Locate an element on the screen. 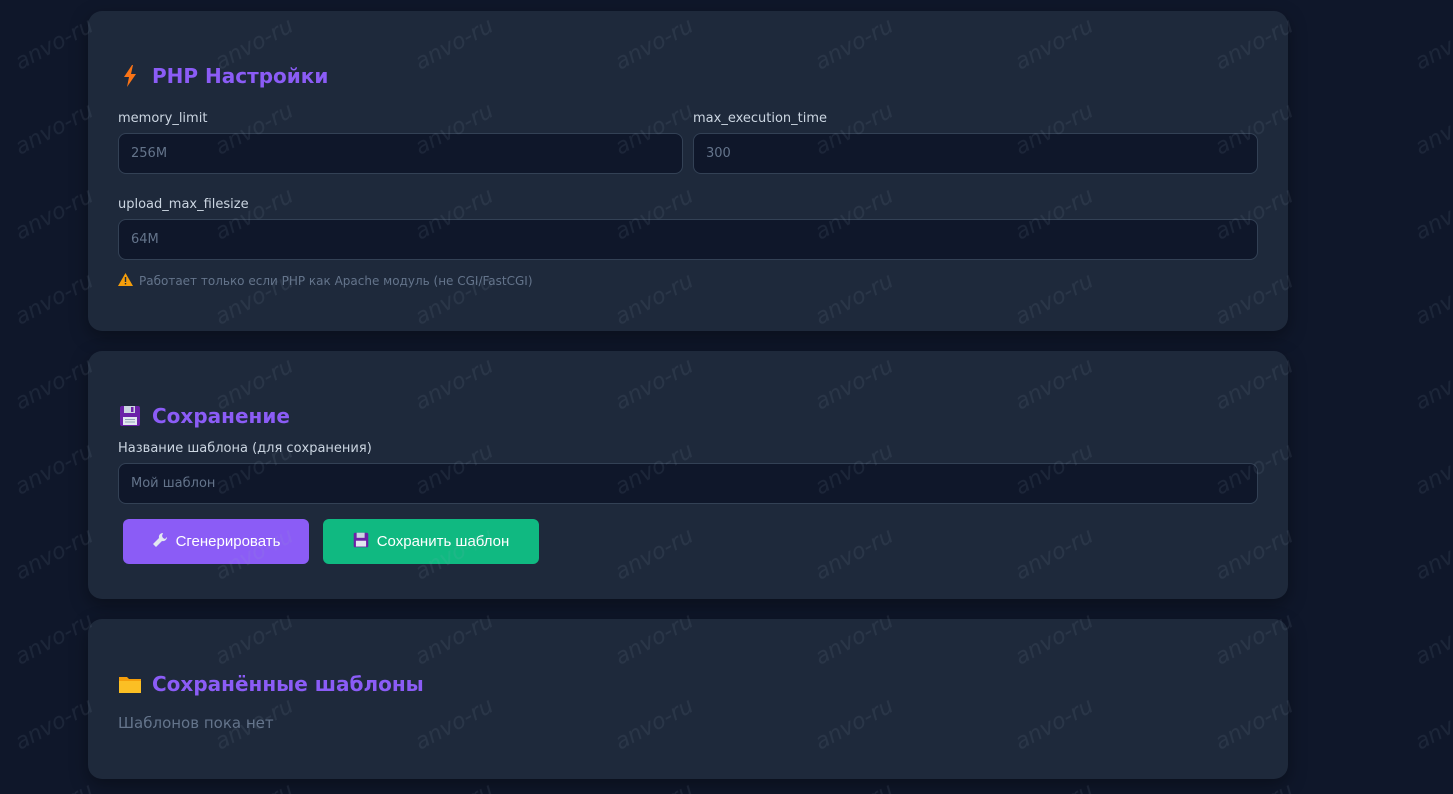 The image size is (1453, 794). template-name-input is located at coordinates (688, 483).